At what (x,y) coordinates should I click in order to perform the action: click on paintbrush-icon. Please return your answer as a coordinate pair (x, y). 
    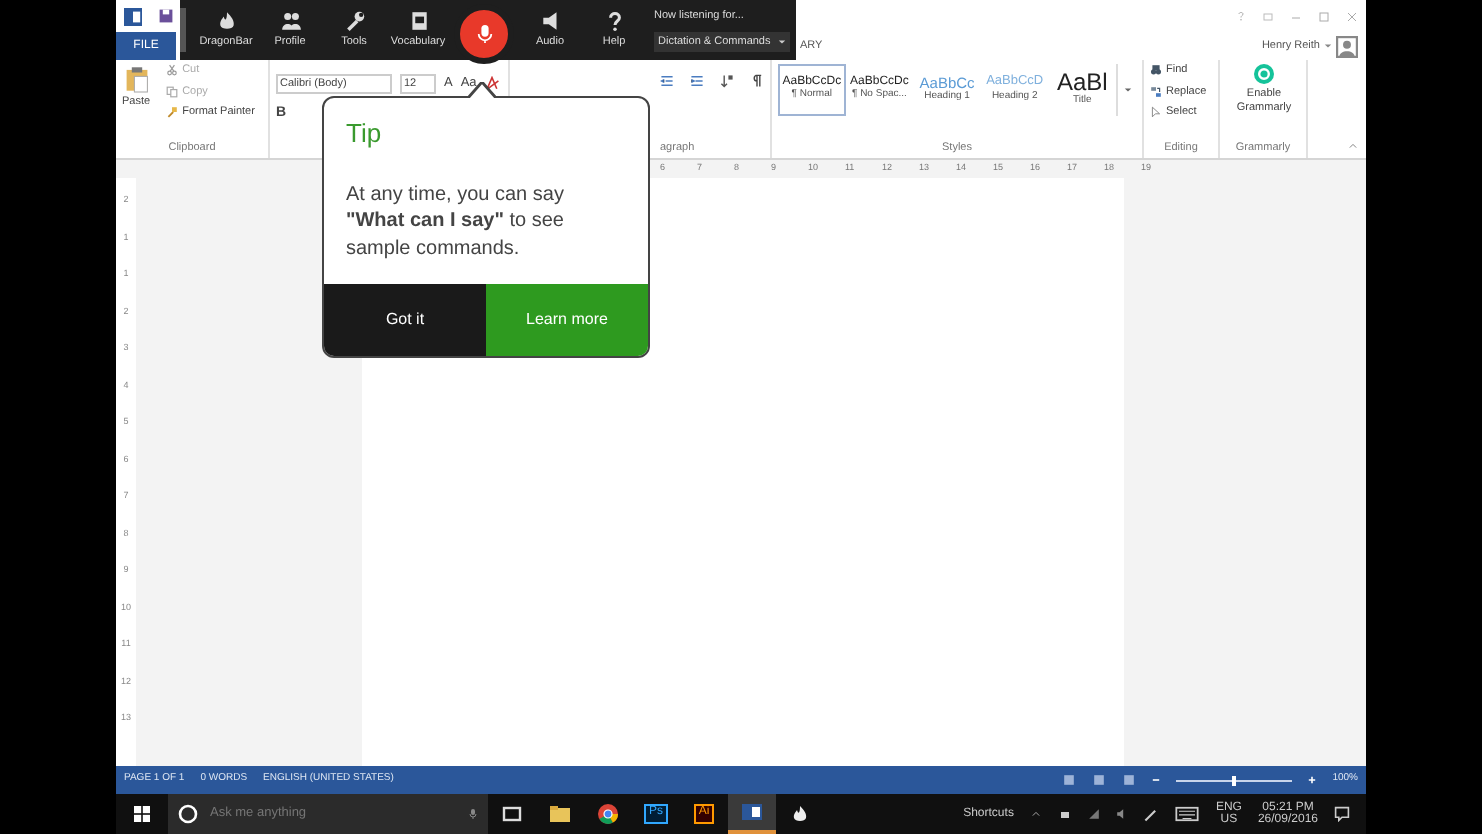
    Looking at the image, I should click on (172, 112).